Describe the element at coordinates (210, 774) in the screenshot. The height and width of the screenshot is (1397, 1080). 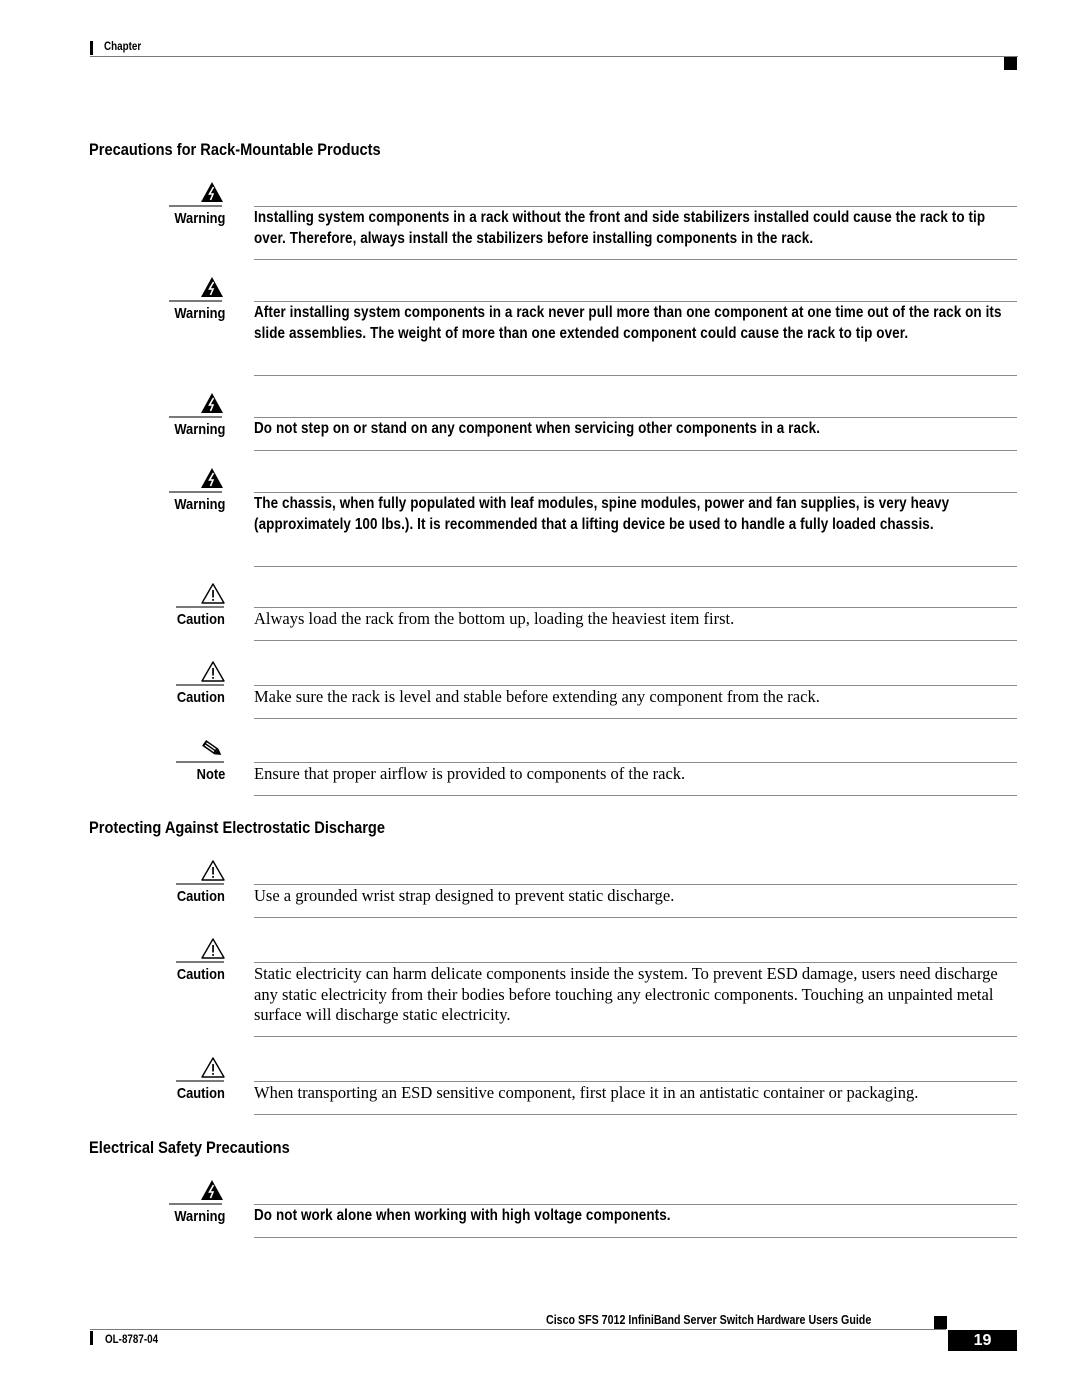
I see `notice-kind-label: Note` at that location.